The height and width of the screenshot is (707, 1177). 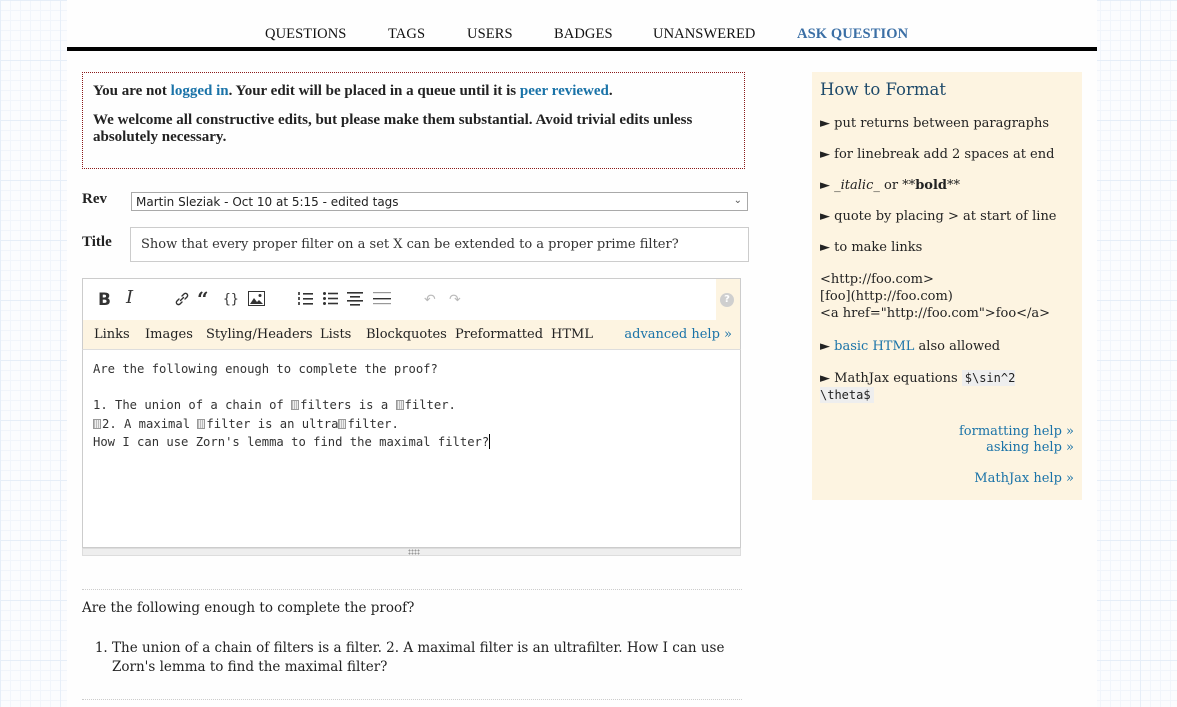 What do you see at coordinates (259, 334) in the screenshot?
I see `help-tab-styling-headers: Styling/Headers` at bounding box center [259, 334].